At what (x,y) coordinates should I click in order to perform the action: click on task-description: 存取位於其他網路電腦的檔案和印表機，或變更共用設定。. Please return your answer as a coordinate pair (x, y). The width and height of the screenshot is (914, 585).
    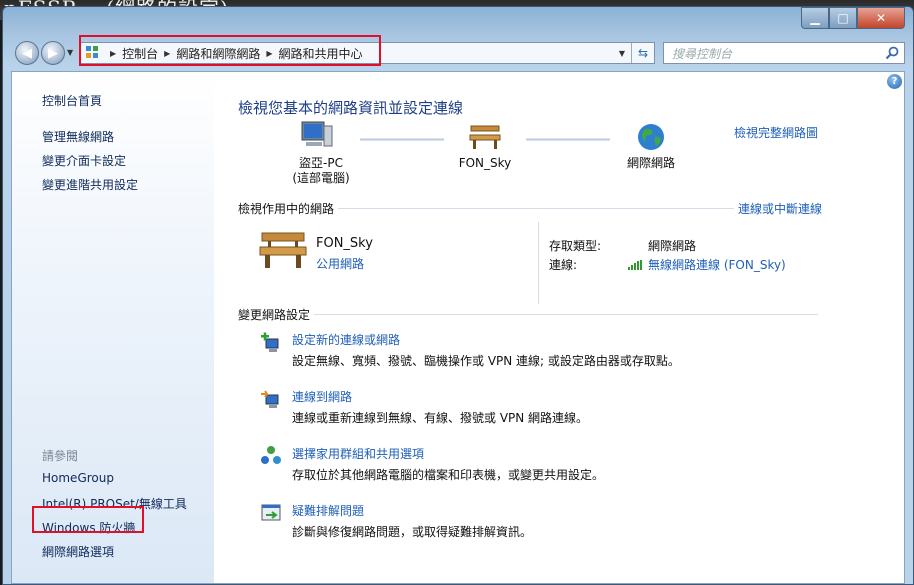
    Looking at the image, I should click on (448, 475).